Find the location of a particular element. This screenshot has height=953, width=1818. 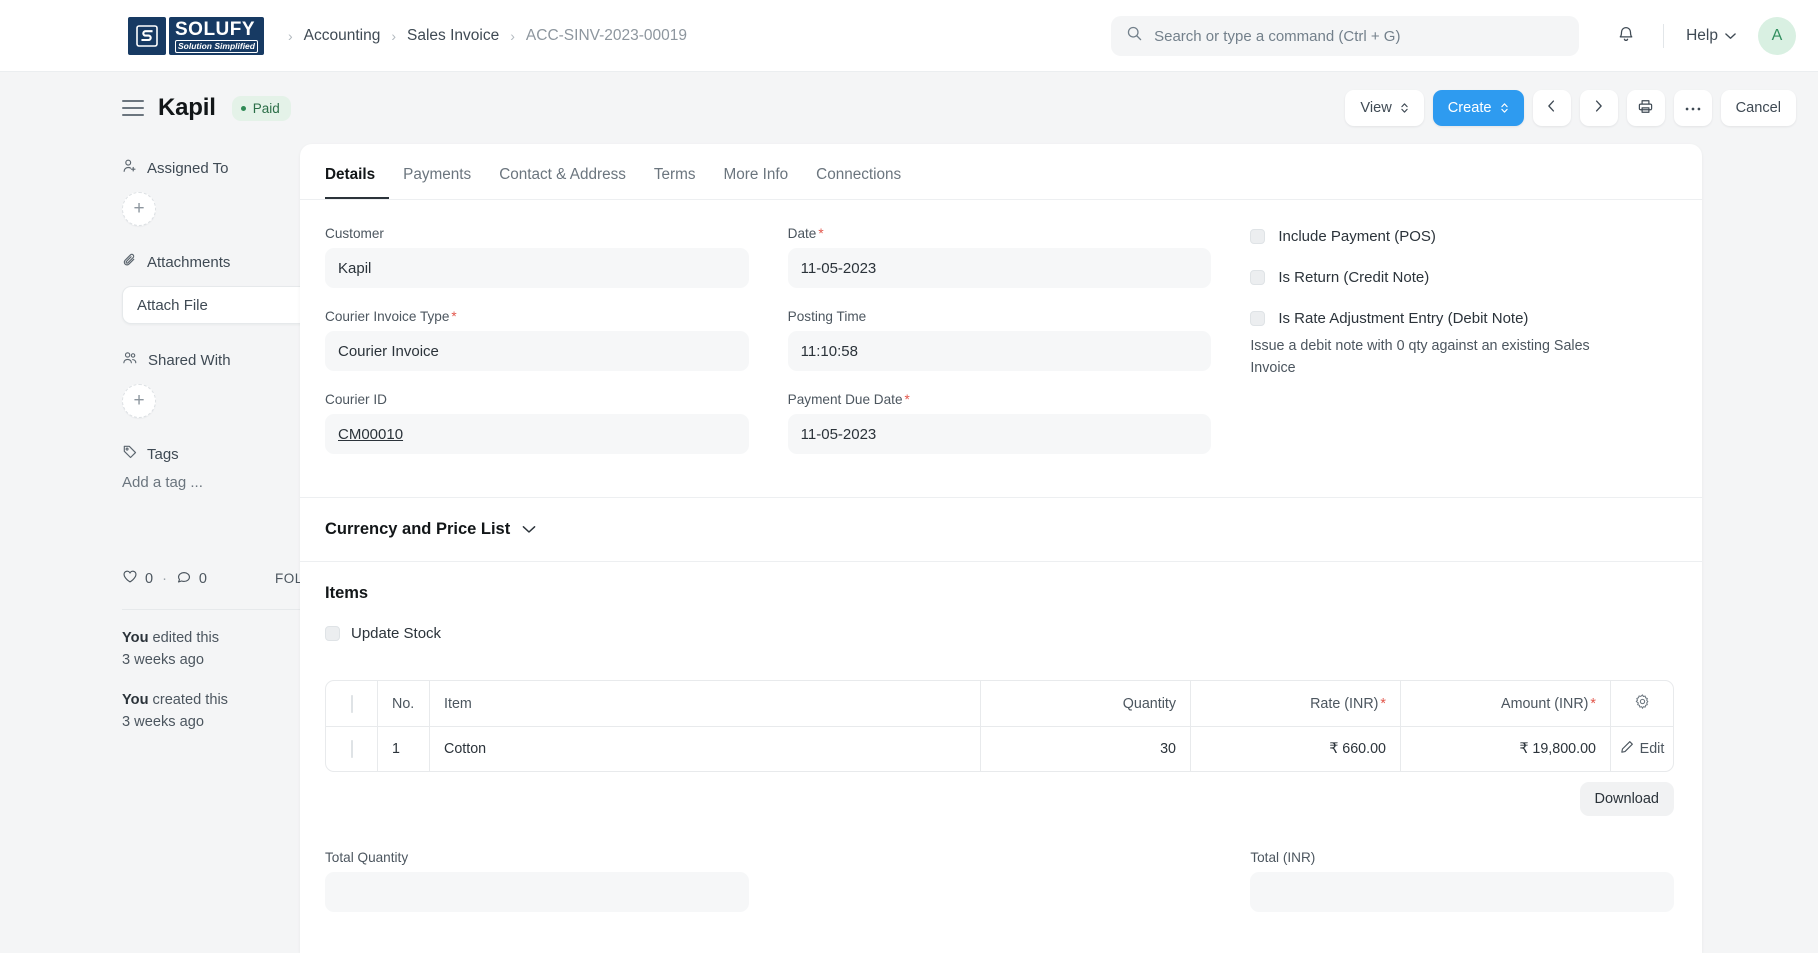

is-return-label: Is Return (Credit Note) is located at coordinates (1354, 277).